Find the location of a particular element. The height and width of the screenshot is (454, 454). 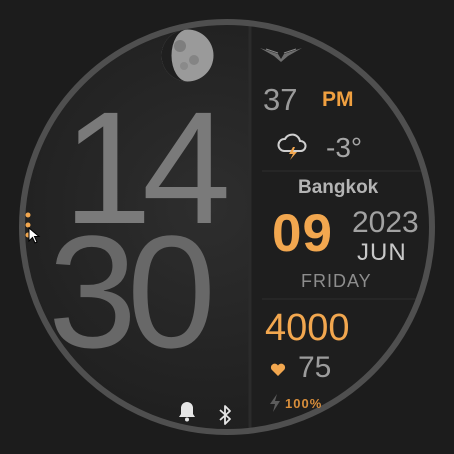

day-of-month: 09 is located at coordinates (302, 233).